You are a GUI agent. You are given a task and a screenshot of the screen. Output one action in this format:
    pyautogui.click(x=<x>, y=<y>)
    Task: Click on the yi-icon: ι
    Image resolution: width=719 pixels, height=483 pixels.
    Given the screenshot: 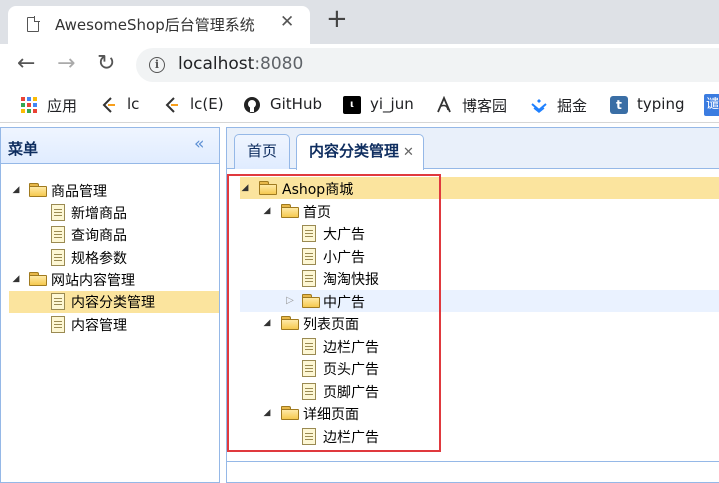 What is the action you would take?
    pyautogui.click(x=352, y=105)
    